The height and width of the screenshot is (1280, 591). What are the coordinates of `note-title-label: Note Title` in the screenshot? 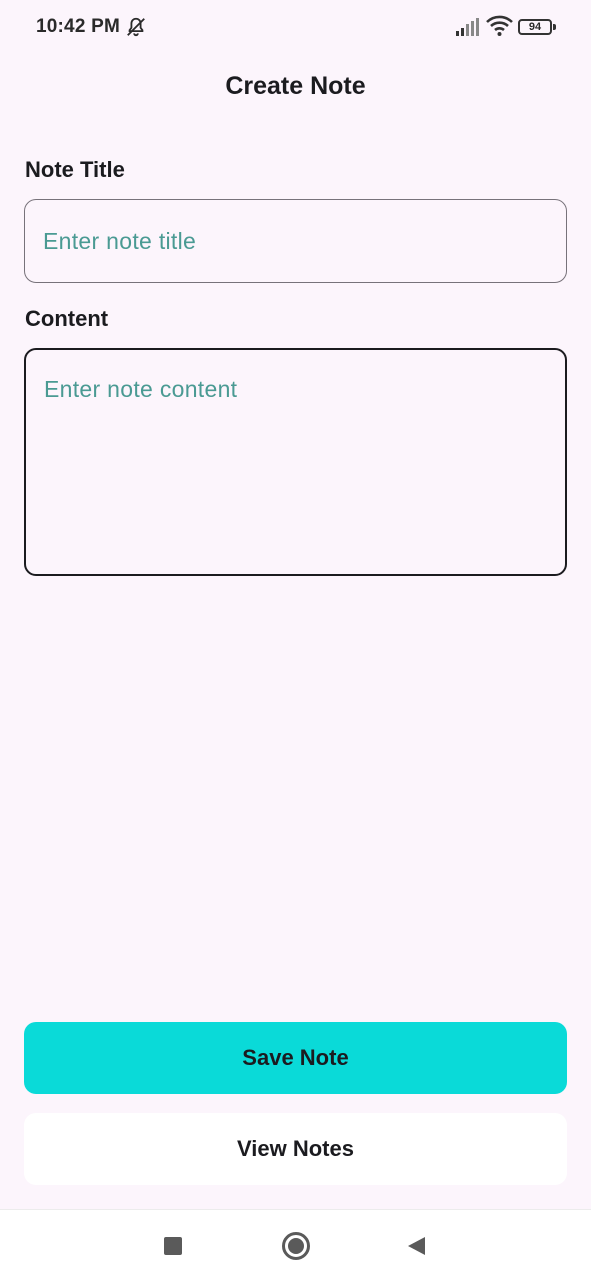 It's located at (75, 169).